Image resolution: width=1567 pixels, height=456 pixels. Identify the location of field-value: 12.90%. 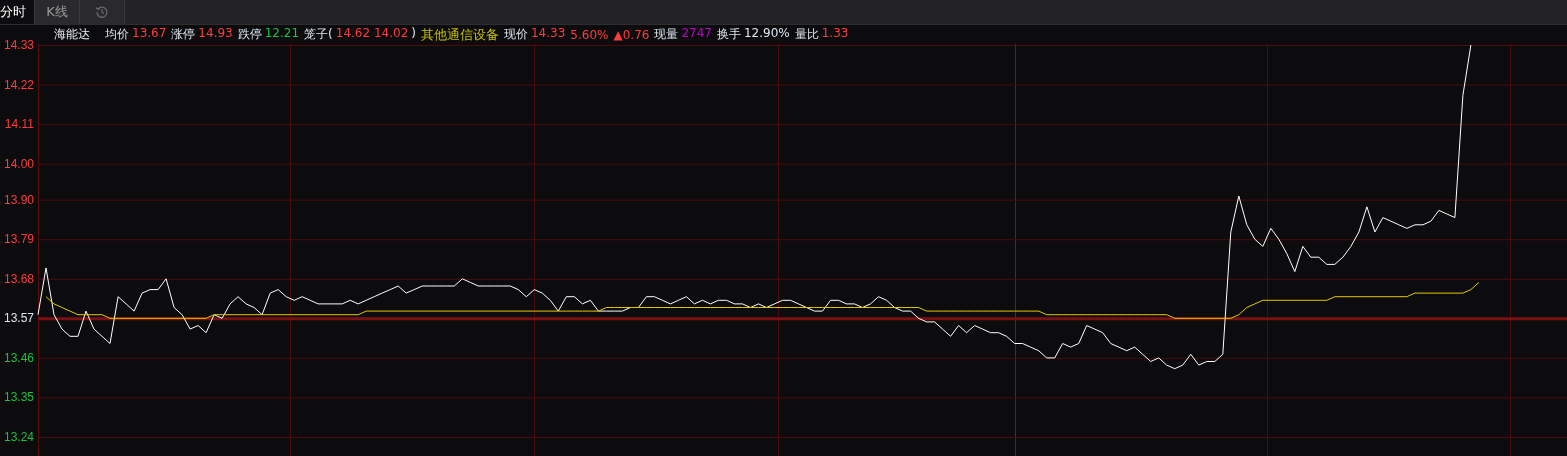
(766, 34).